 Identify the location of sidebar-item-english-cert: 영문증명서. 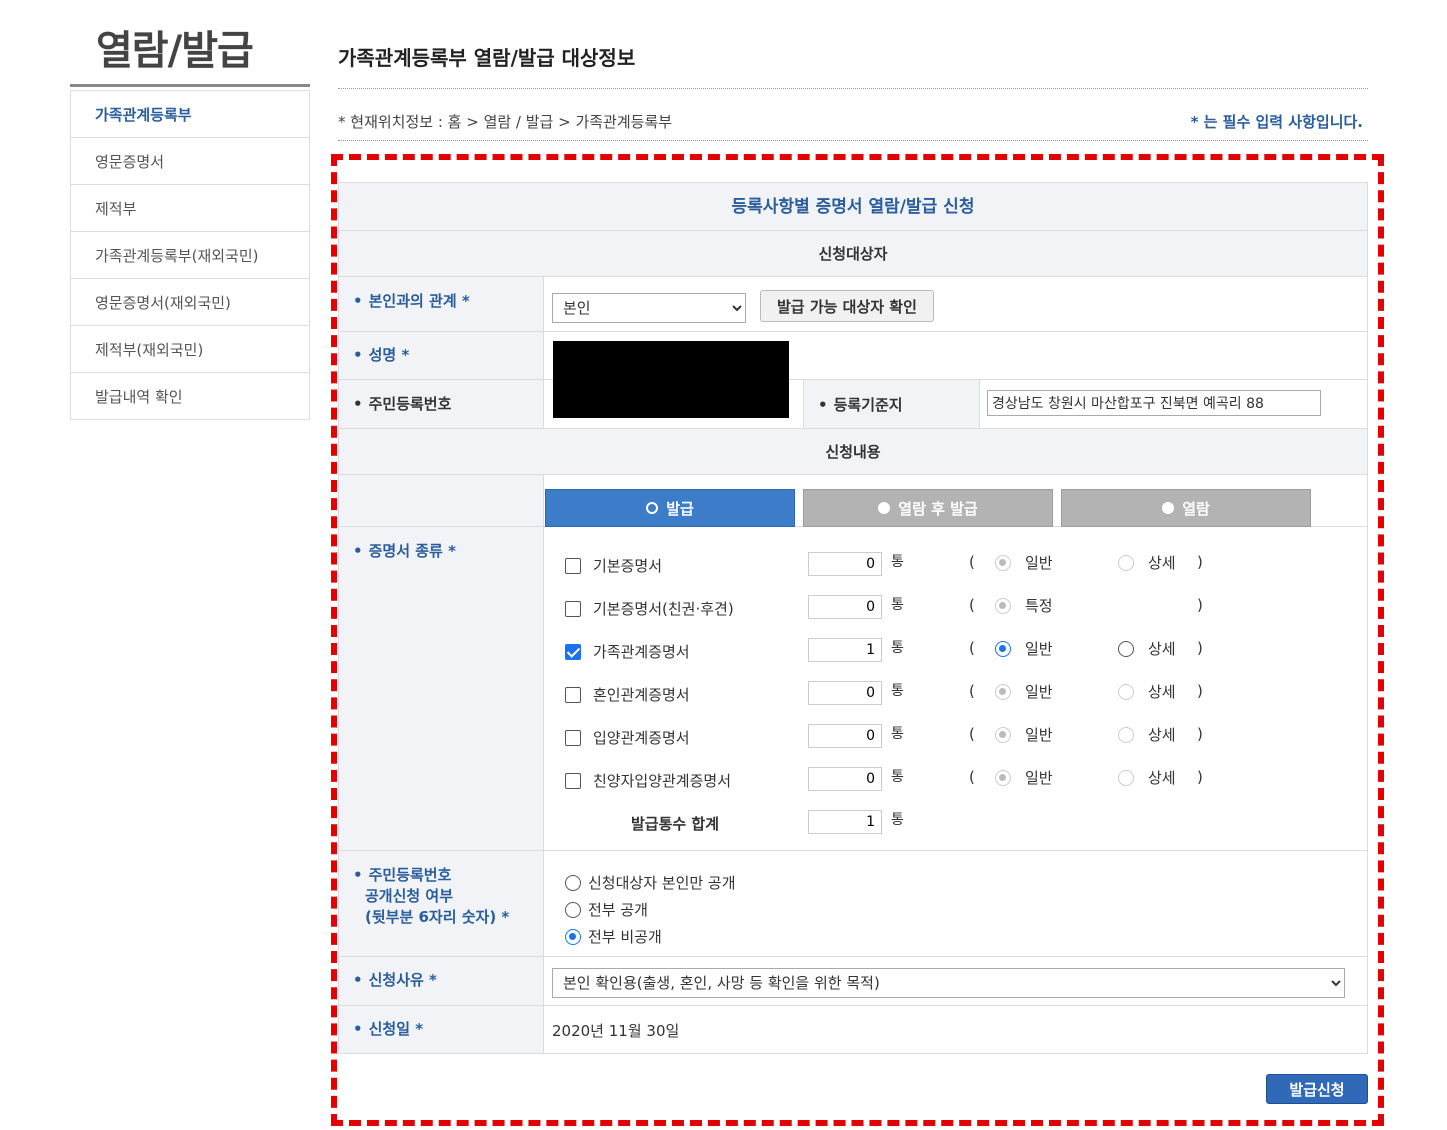
(190, 161).